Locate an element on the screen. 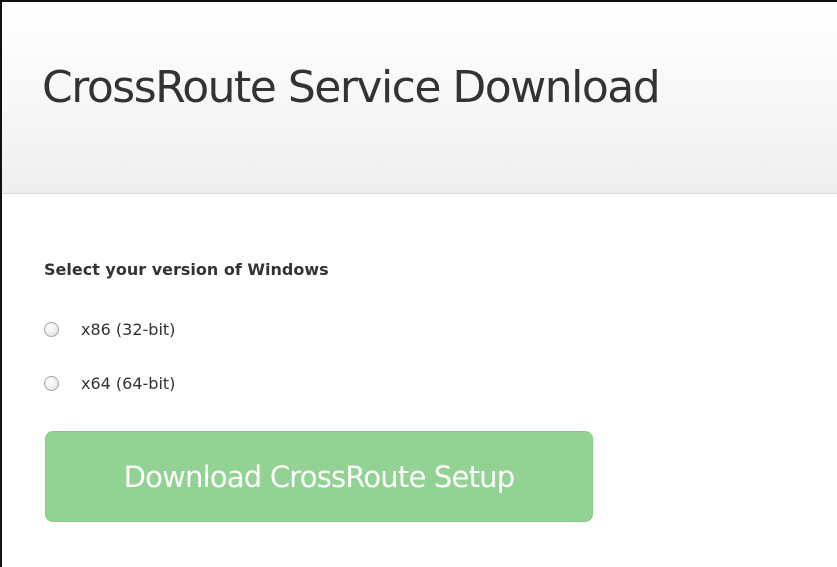 The width and height of the screenshot is (837, 567). page-title: CrossRoute Service Download is located at coordinates (351, 87).